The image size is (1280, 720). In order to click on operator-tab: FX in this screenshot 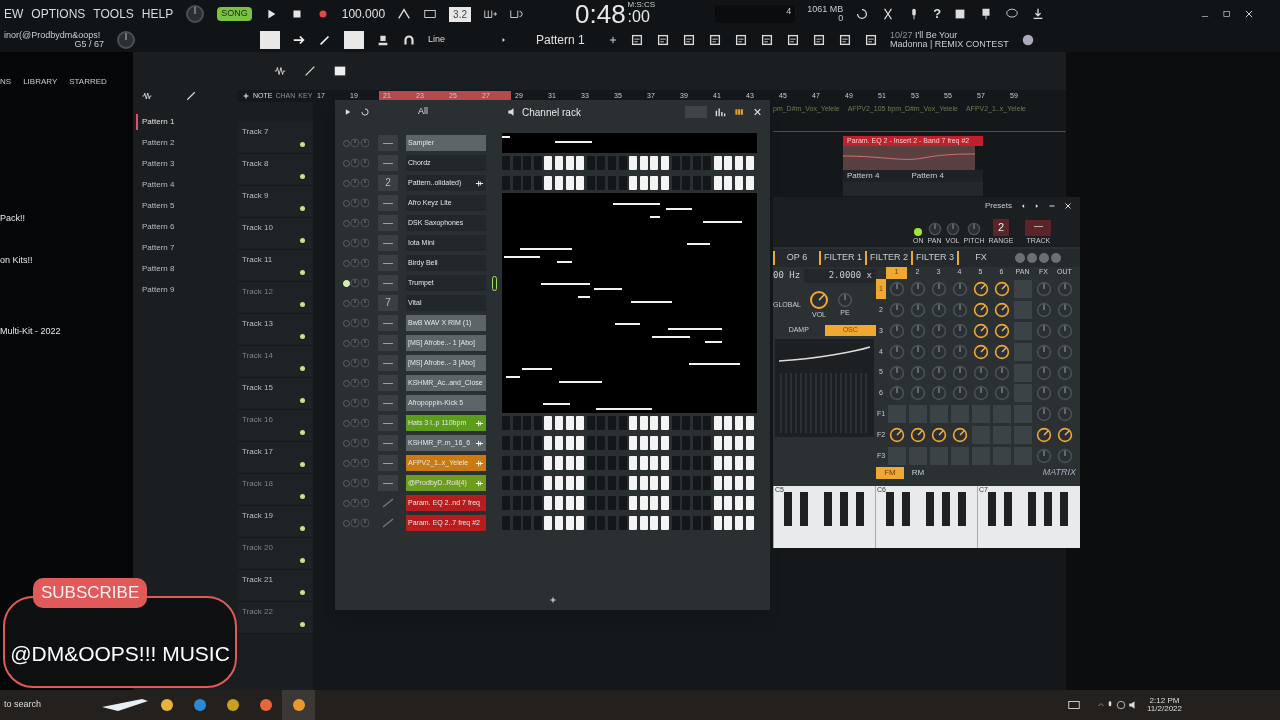, I will do `click(980, 258)`.